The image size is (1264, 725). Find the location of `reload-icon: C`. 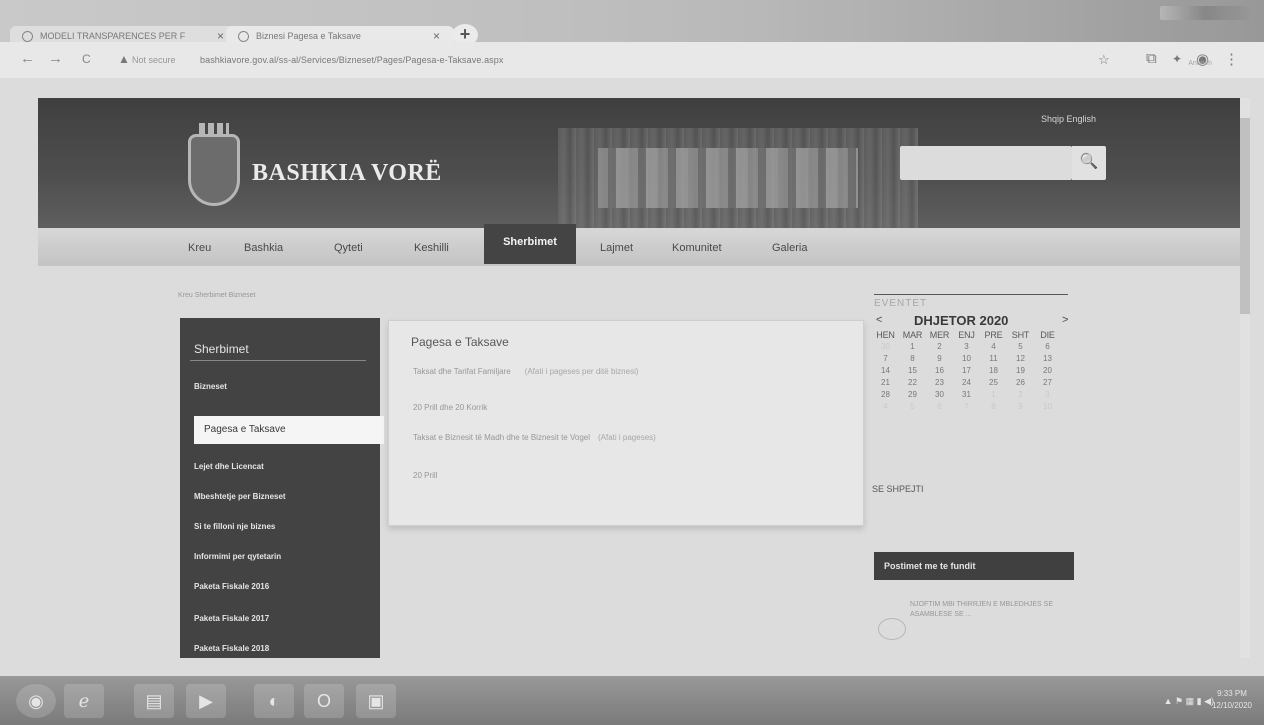

reload-icon: C is located at coordinates (86, 59).